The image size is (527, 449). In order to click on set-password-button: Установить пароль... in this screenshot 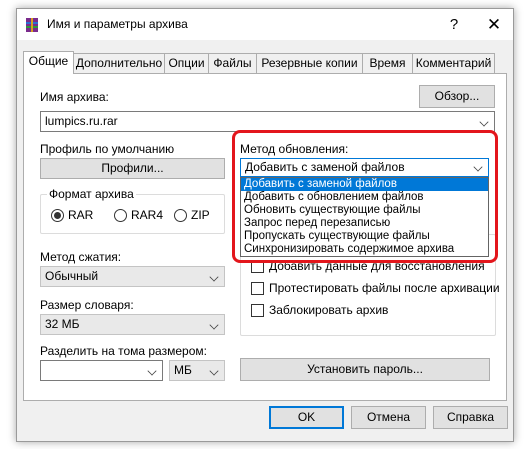, I will do `click(365, 369)`.